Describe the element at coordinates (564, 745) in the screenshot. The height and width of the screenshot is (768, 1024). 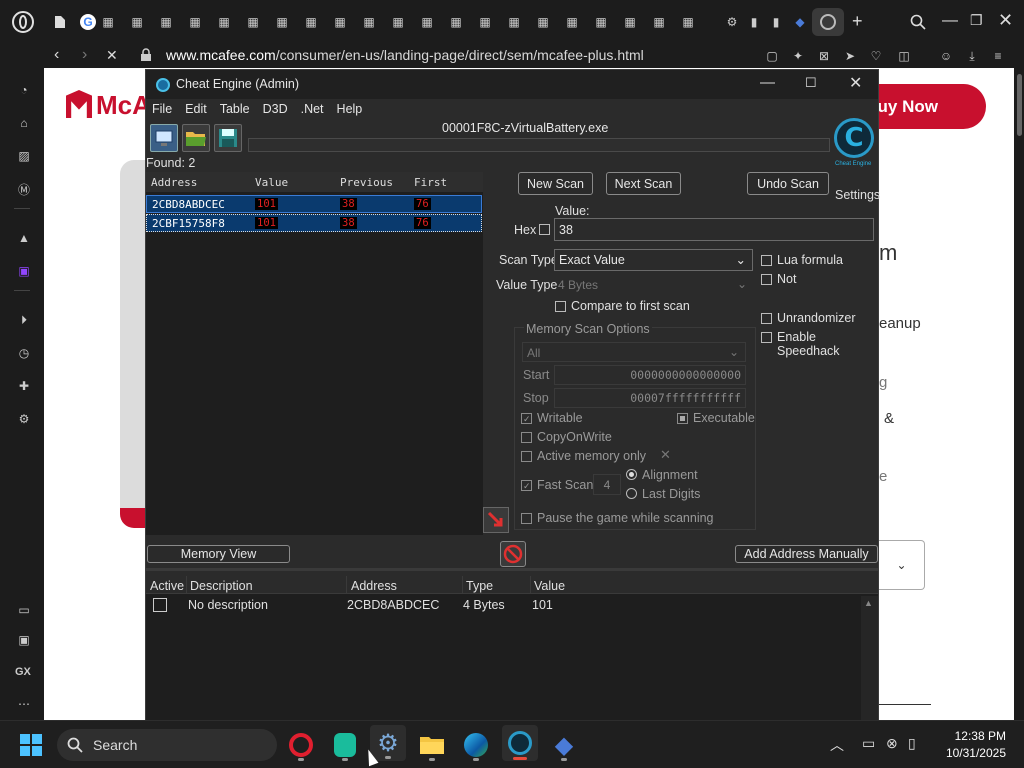
I see `taskbar-app-blue: ◆` at that location.